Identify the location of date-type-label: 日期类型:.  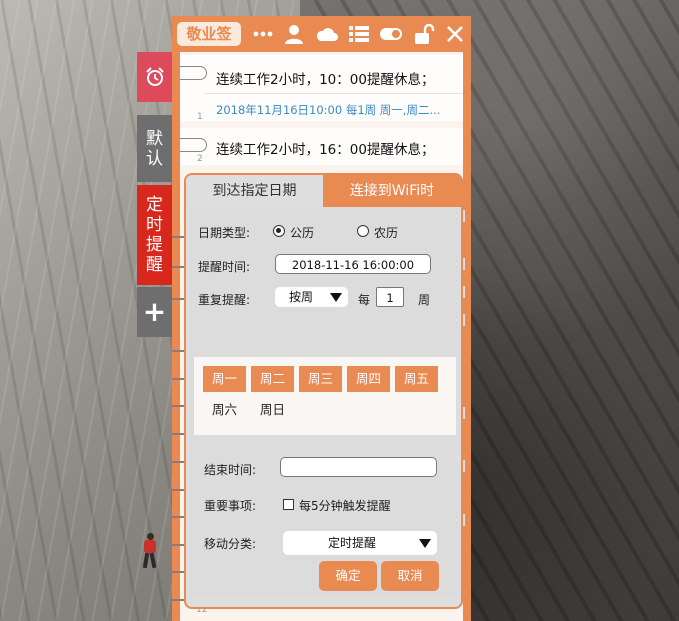
(224, 233).